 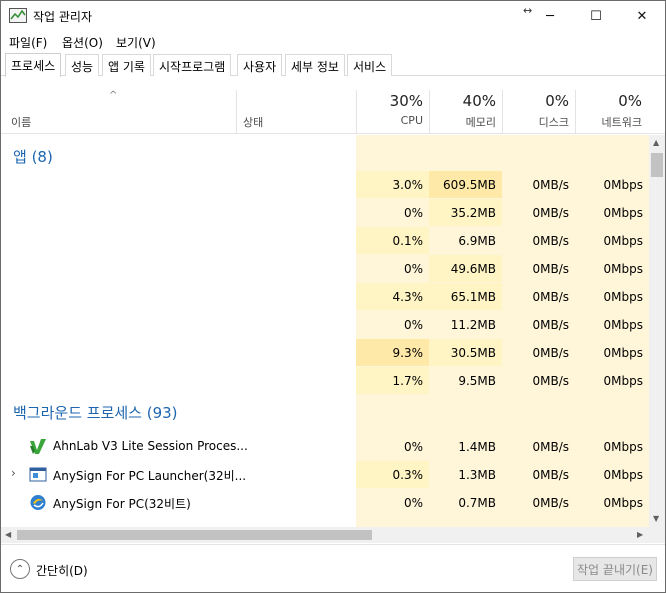 What do you see at coordinates (473, 324) in the screenshot?
I see `memory-cell: 11.2MB` at bounding box center [473, 324].